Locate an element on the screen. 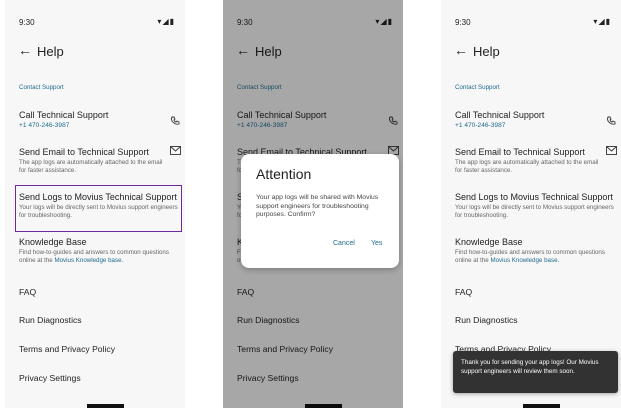 The height and width of the screenshot is (408, 621). privacy-settings-item: Privacy Settings is located at coordinates (50, 378).